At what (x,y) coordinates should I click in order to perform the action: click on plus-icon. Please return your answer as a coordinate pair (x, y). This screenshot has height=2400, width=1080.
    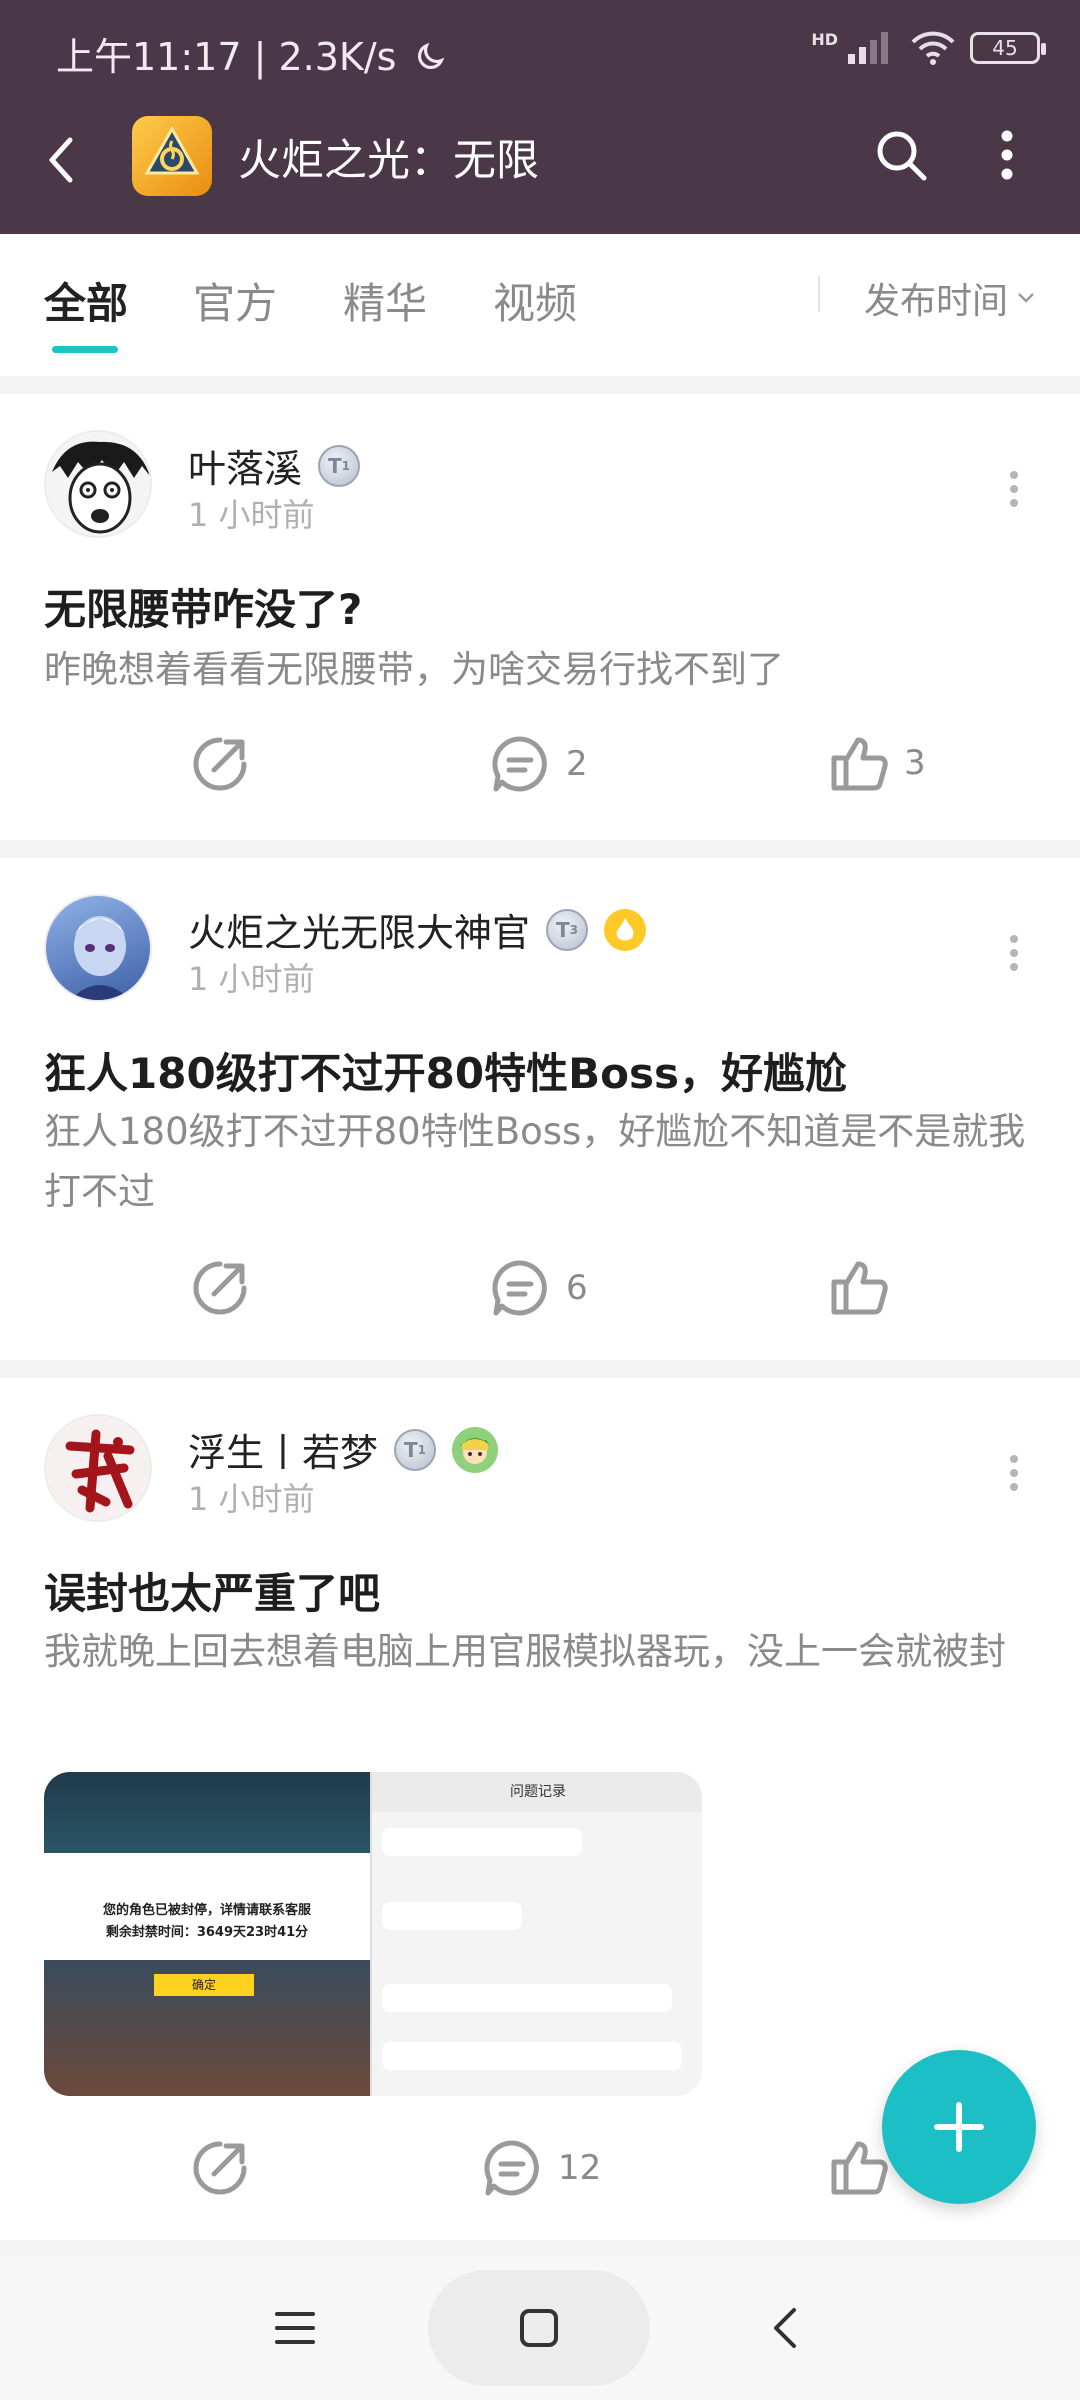
    Looking at the image, I should click on (959, 2127).